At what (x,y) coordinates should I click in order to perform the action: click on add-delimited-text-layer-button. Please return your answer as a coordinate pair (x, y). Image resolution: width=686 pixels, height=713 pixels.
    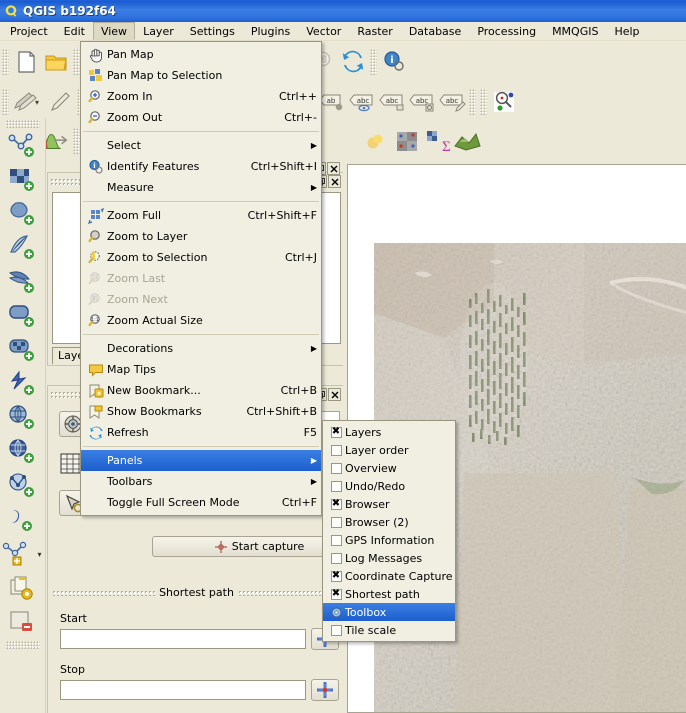
    Looking at the image, I should click on (22, 486).